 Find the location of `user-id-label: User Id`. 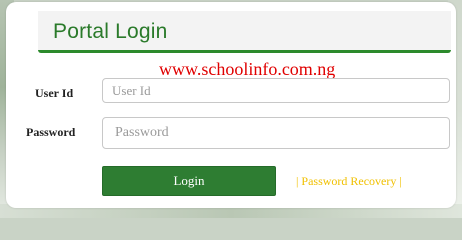

user-id-label: User Id is located at coordinates (54, 93).